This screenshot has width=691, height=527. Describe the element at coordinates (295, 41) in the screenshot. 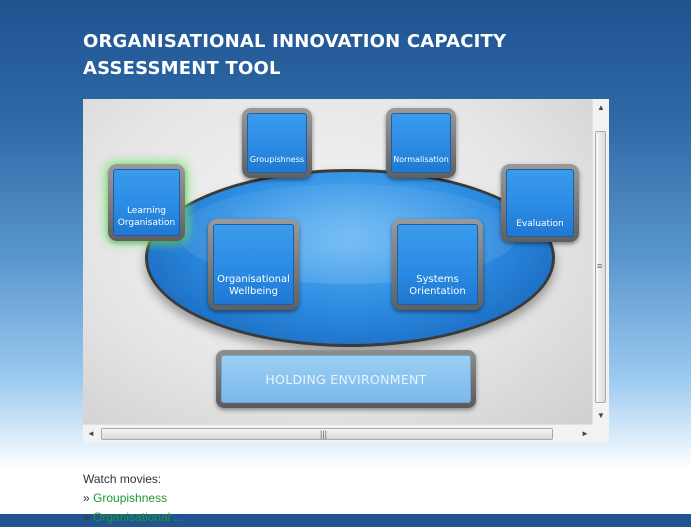

I see `page-title-line-1: ORGANISATIONAL INNOVATION CAPACITY` at that location.